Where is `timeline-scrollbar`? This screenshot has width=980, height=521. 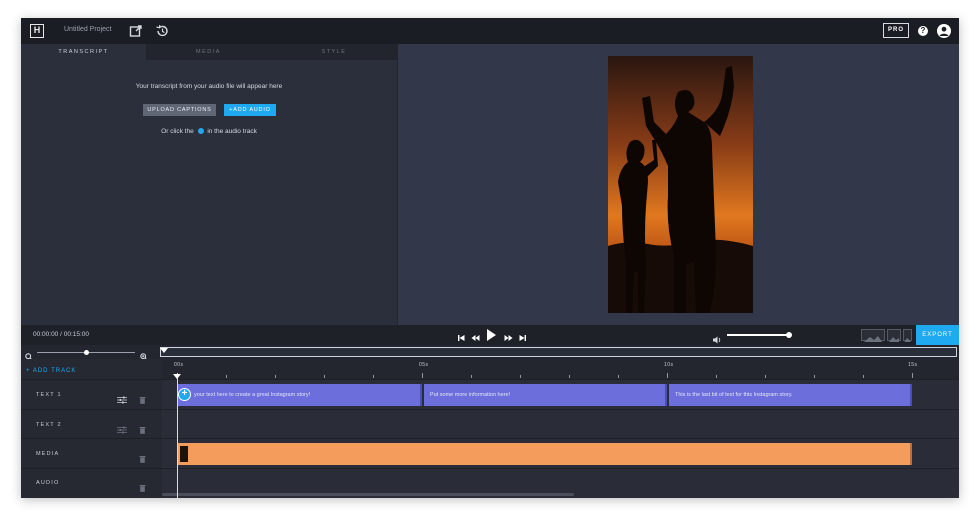
timeline-scrollbar is located at coordinates (368, 494).